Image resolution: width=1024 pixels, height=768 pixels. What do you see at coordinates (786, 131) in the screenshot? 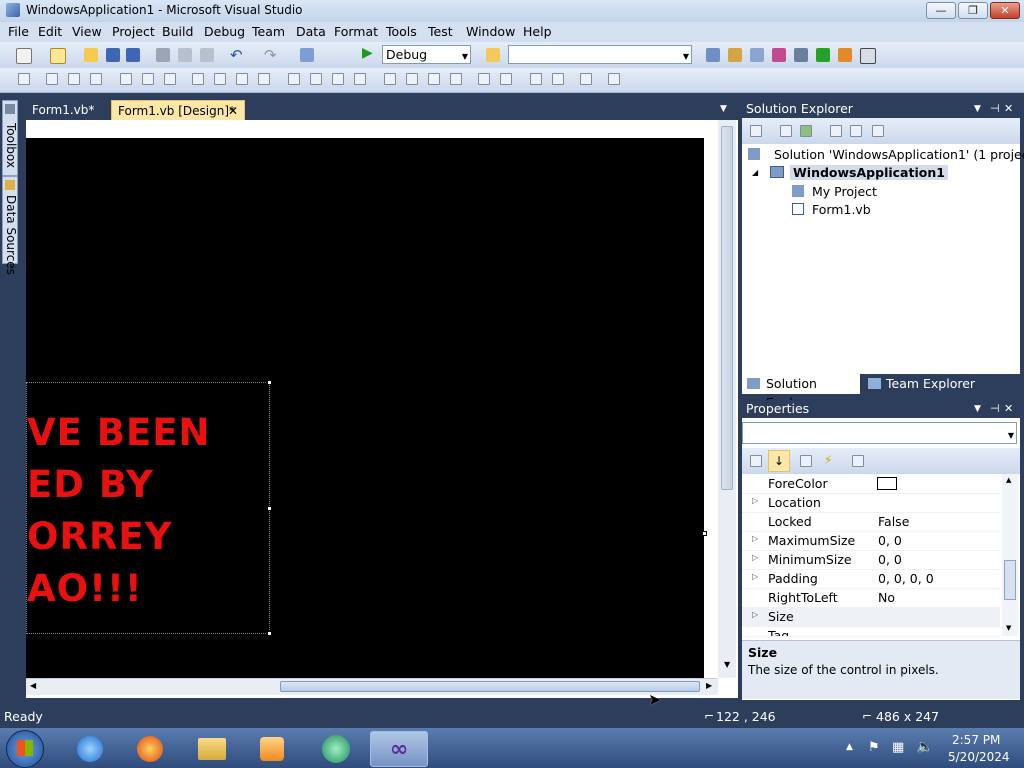
I see `show-all-files-icon` at bounding box center [786, 131].